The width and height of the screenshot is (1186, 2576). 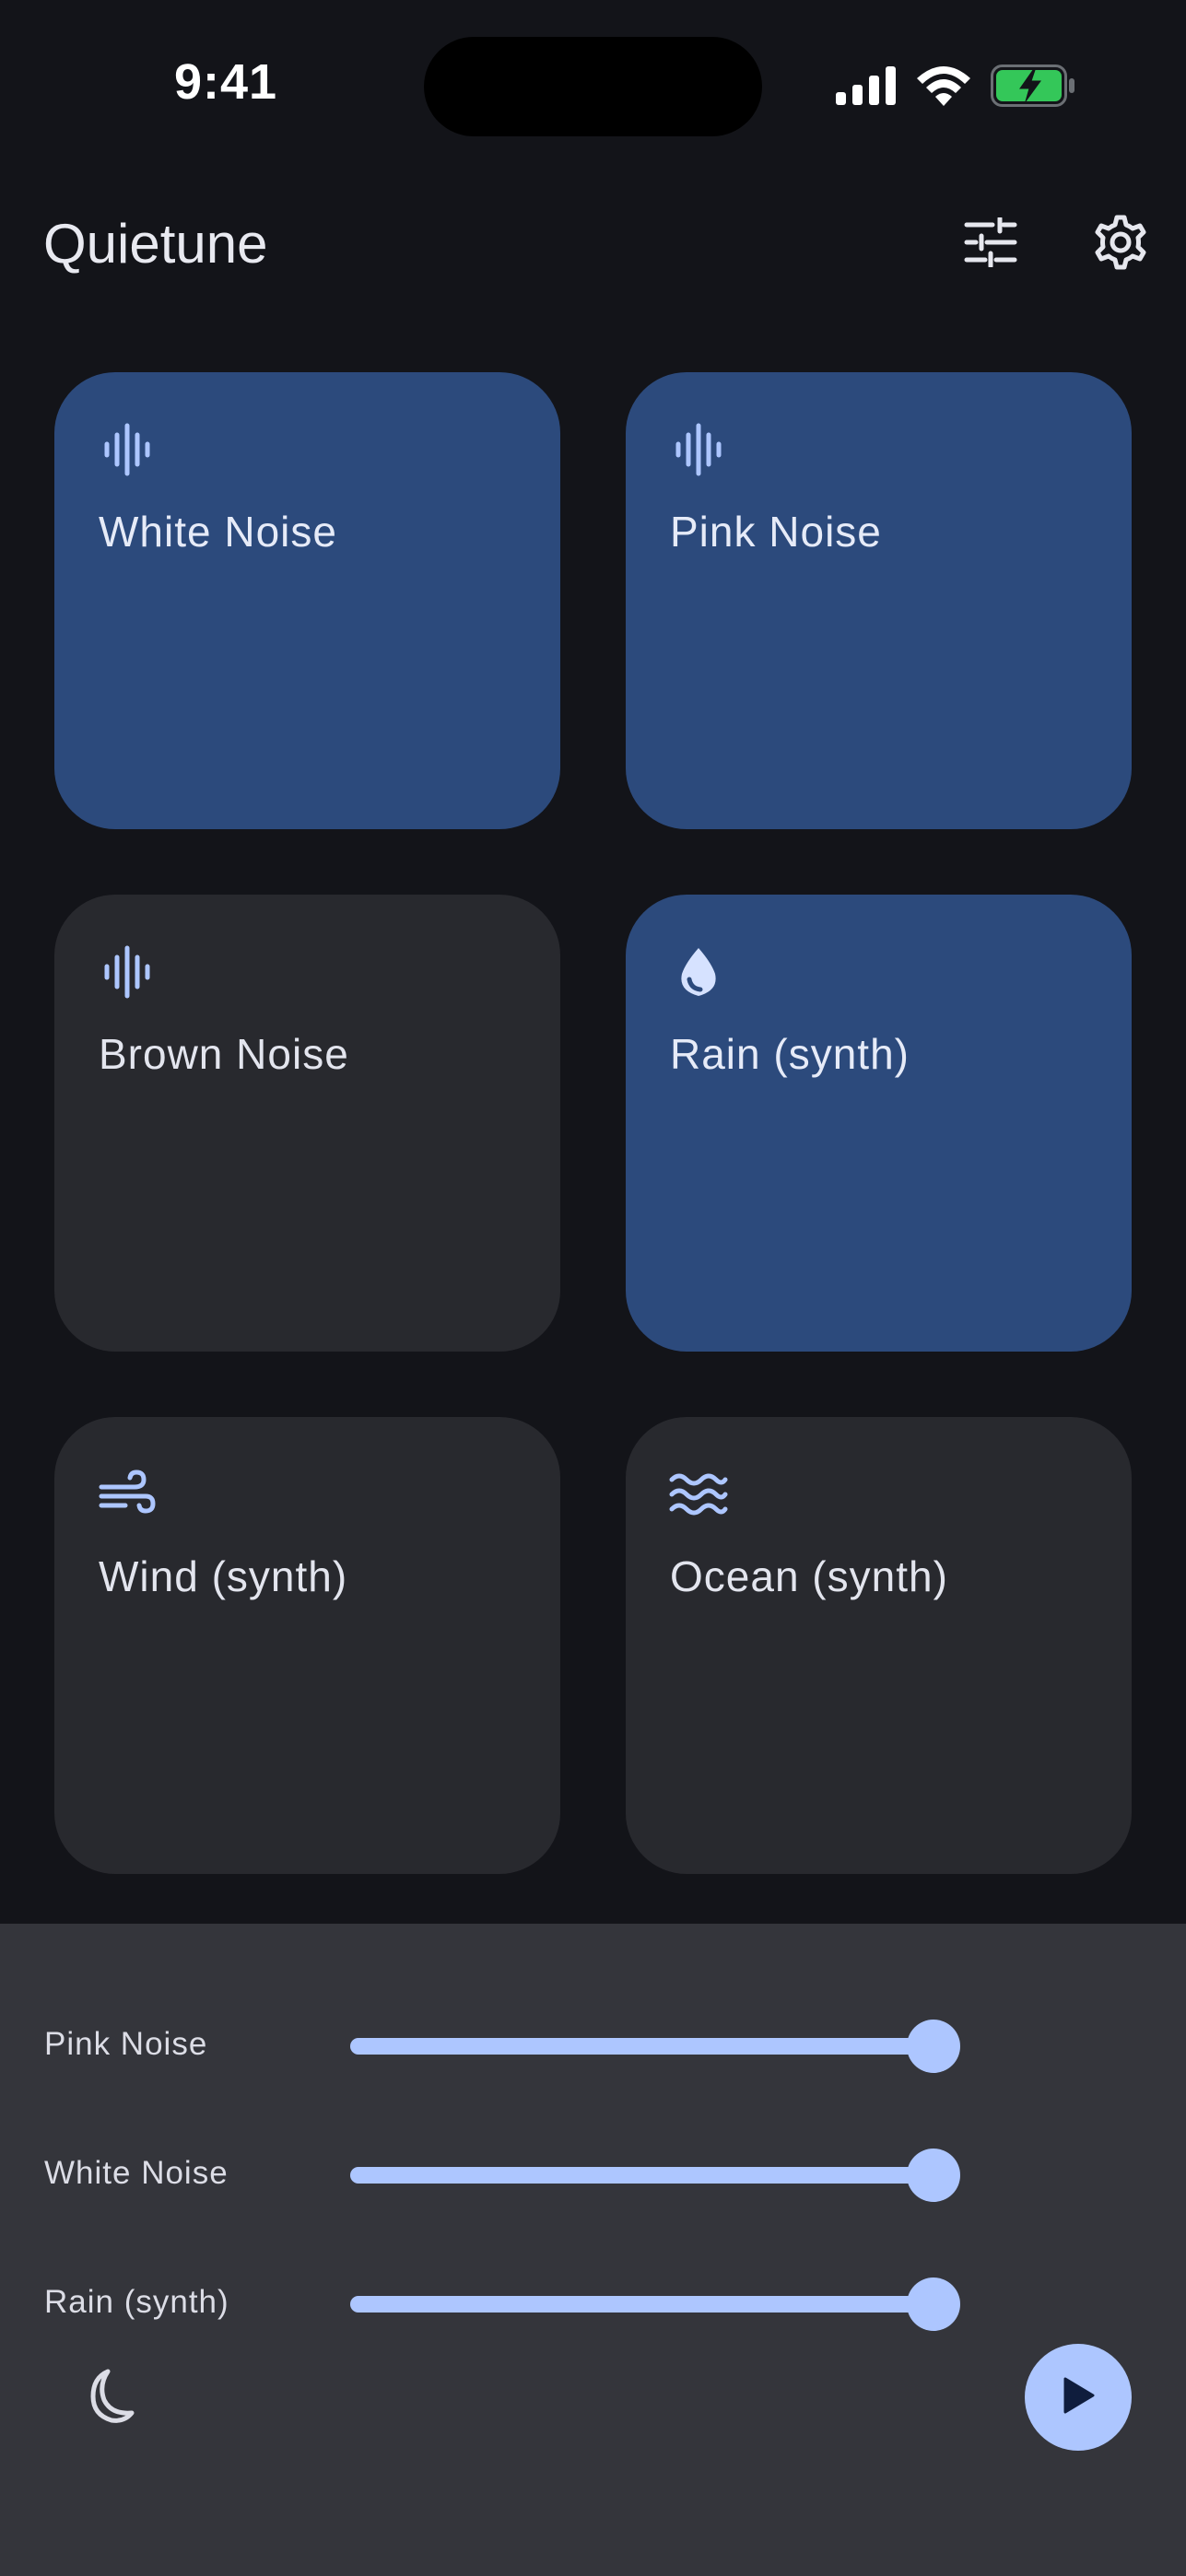 What do you see at coordinates (225, 82) in the screenshot?
I see `status-time: 9:41` at bounding box center [225, 82].